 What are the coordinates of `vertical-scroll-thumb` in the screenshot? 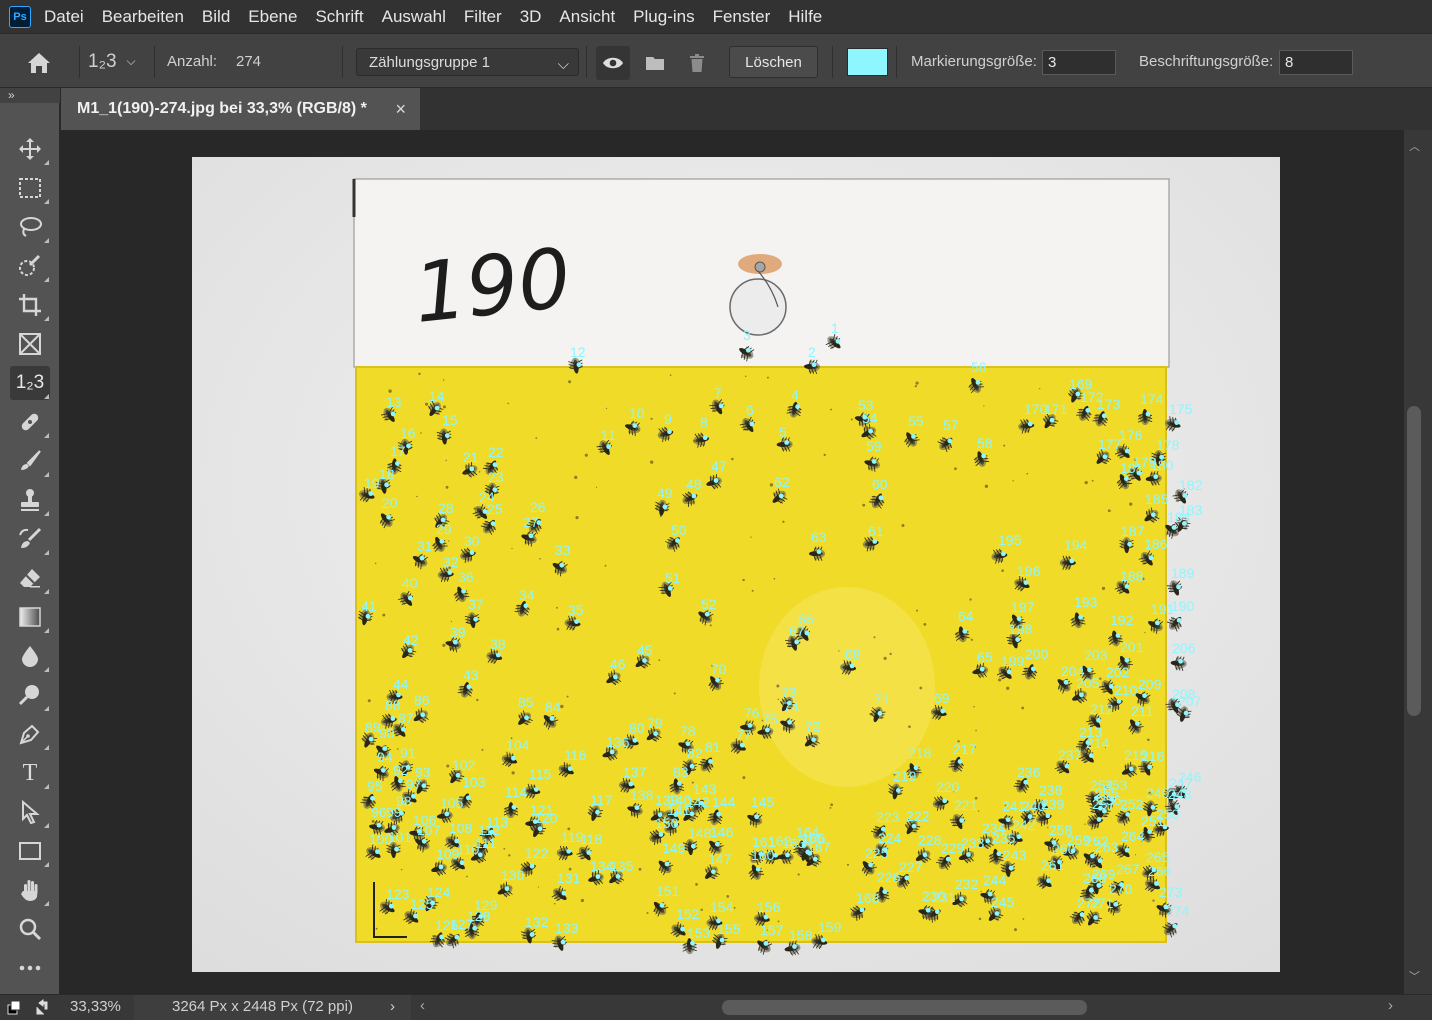 It's located at (1414, 561).